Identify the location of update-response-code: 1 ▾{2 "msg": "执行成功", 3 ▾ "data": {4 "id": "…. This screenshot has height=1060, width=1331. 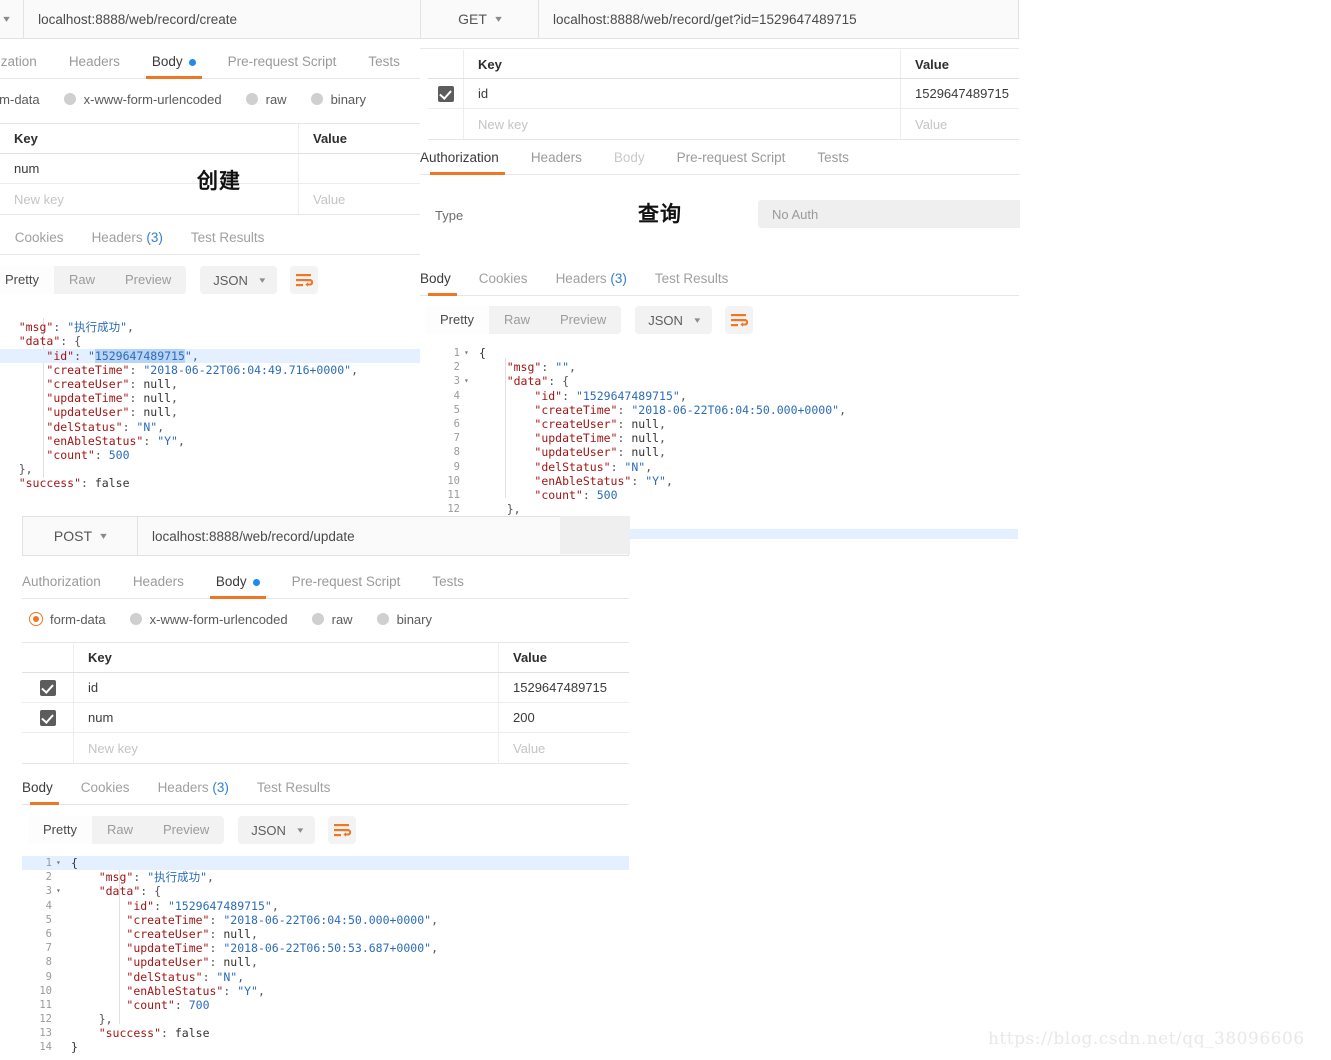
(325, 955).